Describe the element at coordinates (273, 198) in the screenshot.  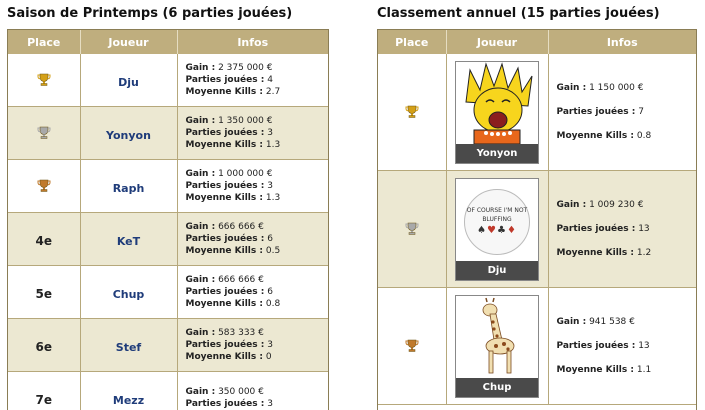
I see `average-kills-value: 1.3` at that location.